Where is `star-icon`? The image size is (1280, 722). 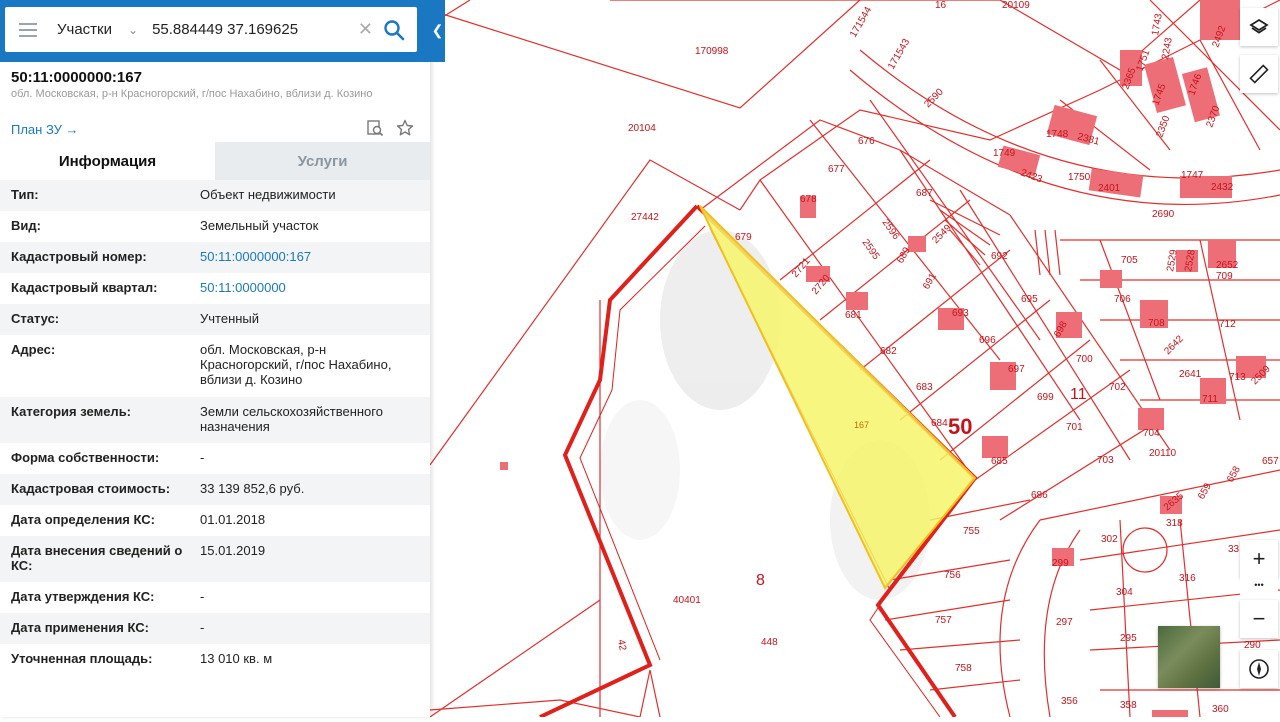 star-icon is located at coordinates (405, 128).